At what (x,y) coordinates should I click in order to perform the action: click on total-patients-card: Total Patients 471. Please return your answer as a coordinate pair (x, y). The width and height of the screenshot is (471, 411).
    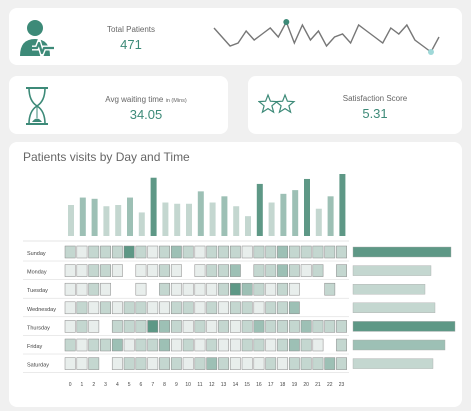
    Looking at the image, I should click on (235, 36).